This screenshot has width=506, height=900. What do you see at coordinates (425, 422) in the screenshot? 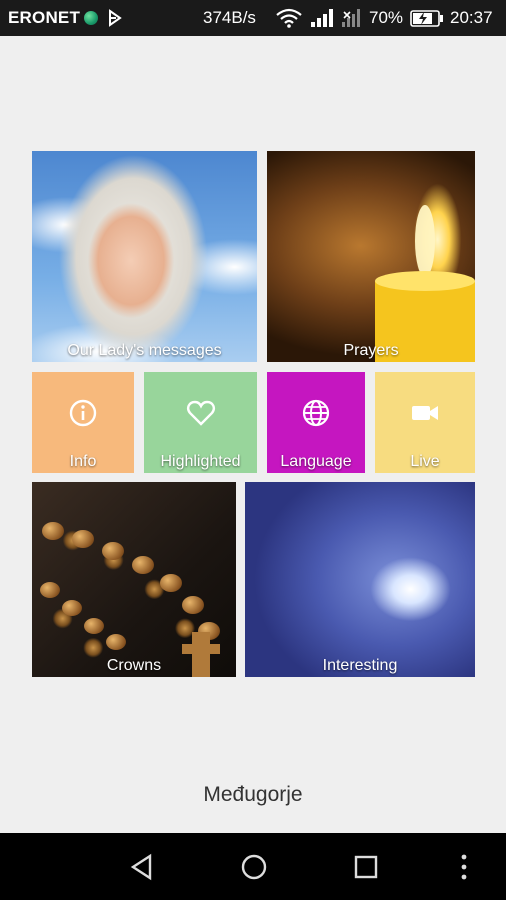
I see `tile-live: Live` at bounding box center [425, 422].